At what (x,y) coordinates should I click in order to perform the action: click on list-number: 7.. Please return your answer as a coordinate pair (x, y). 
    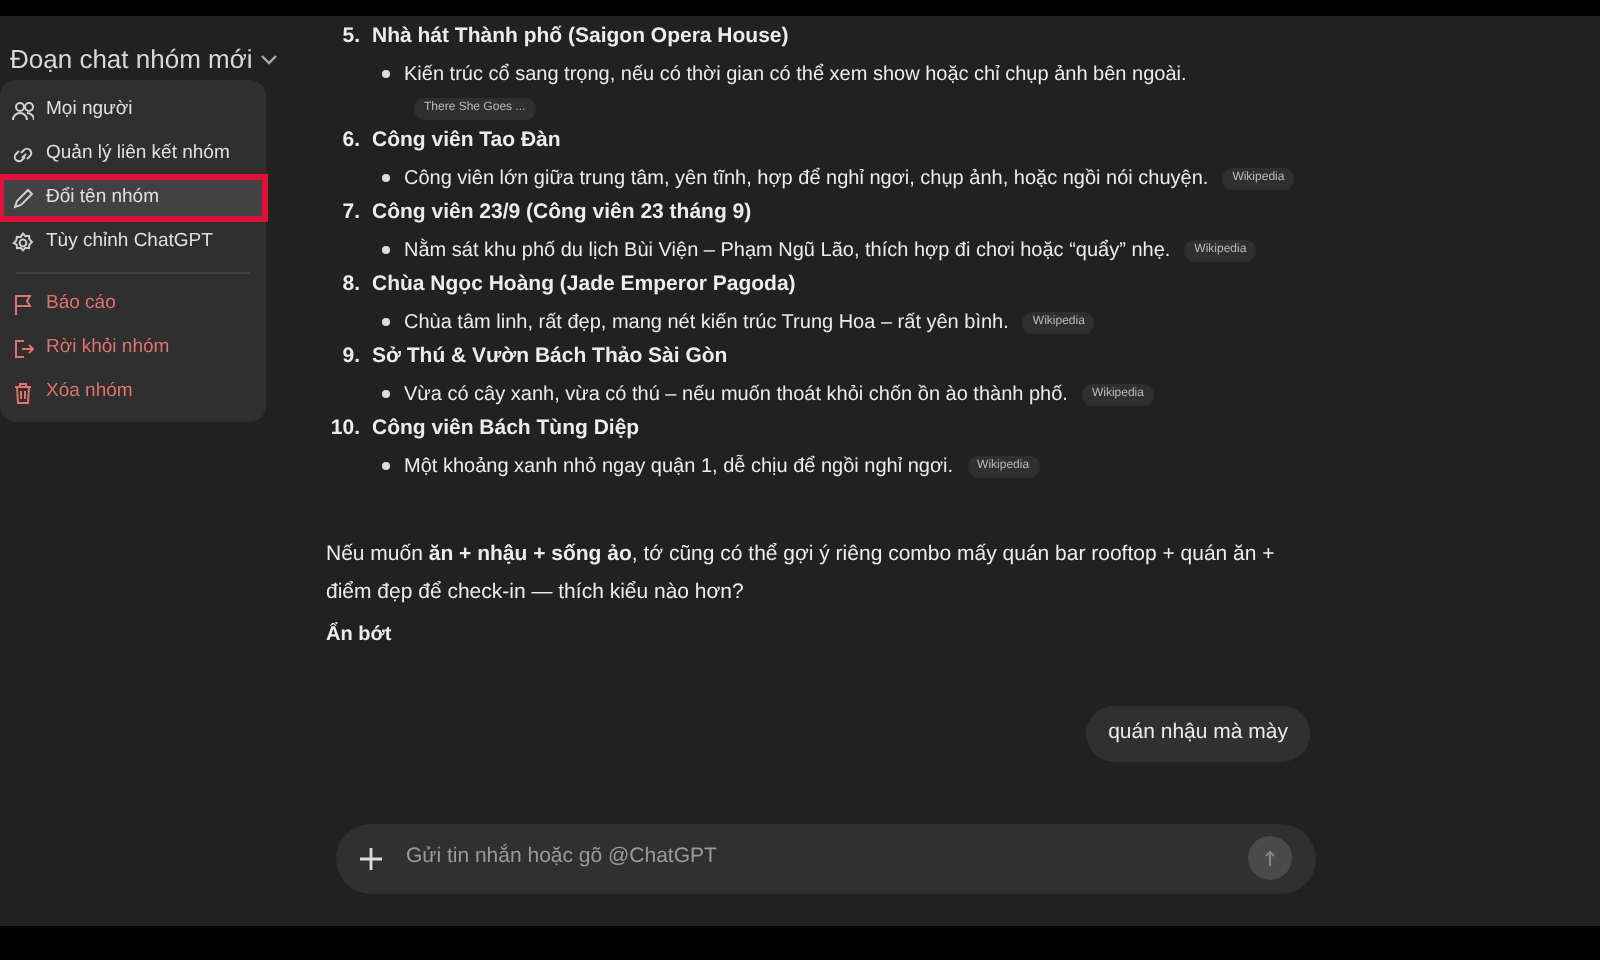
    Looking at the image, I should click on (350, 213).